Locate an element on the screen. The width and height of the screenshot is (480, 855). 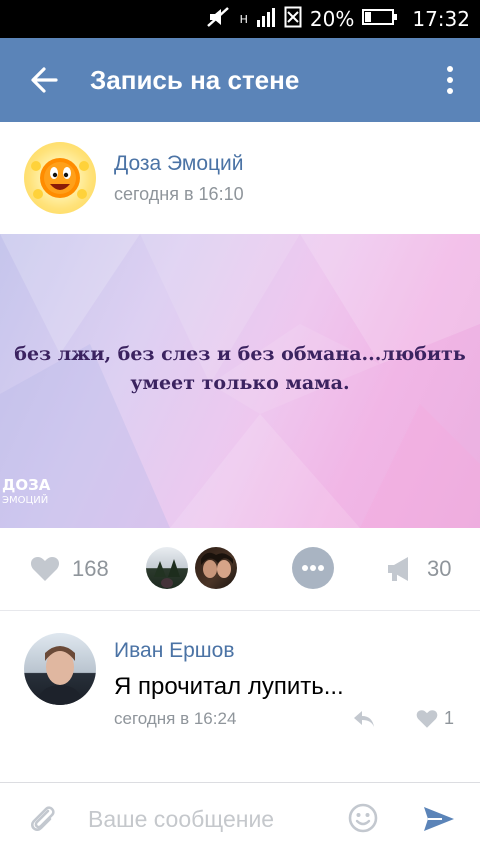
watermark-line2: ЭМОЦИЙ is located at coordinates (25, 500).